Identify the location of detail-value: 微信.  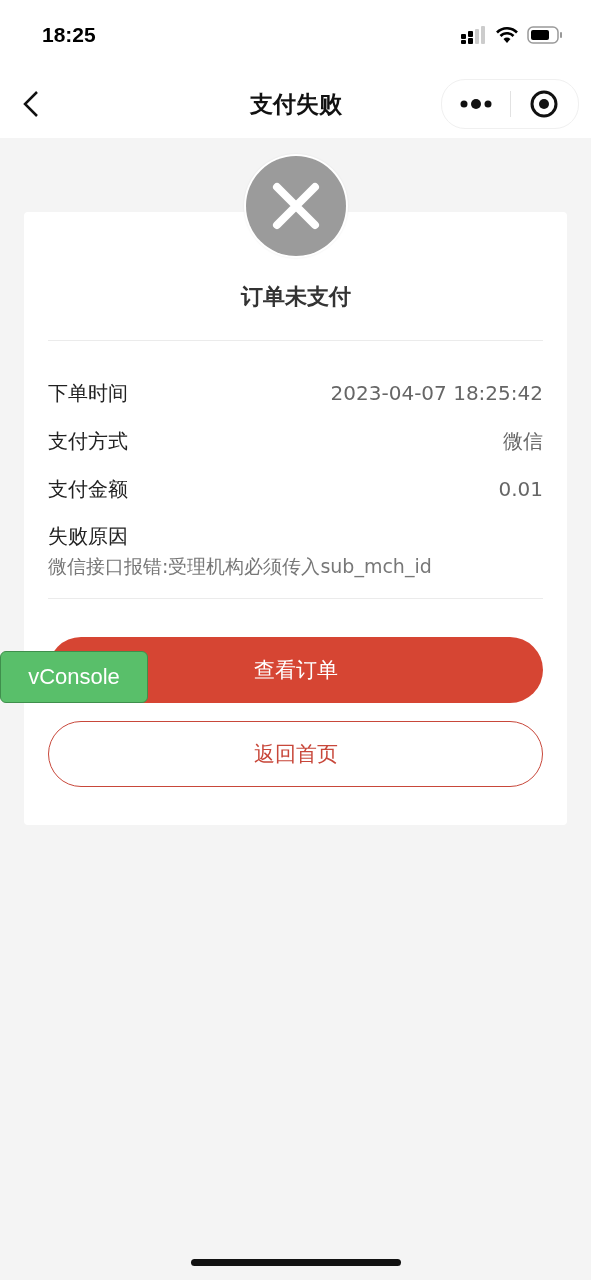
(523, 441).